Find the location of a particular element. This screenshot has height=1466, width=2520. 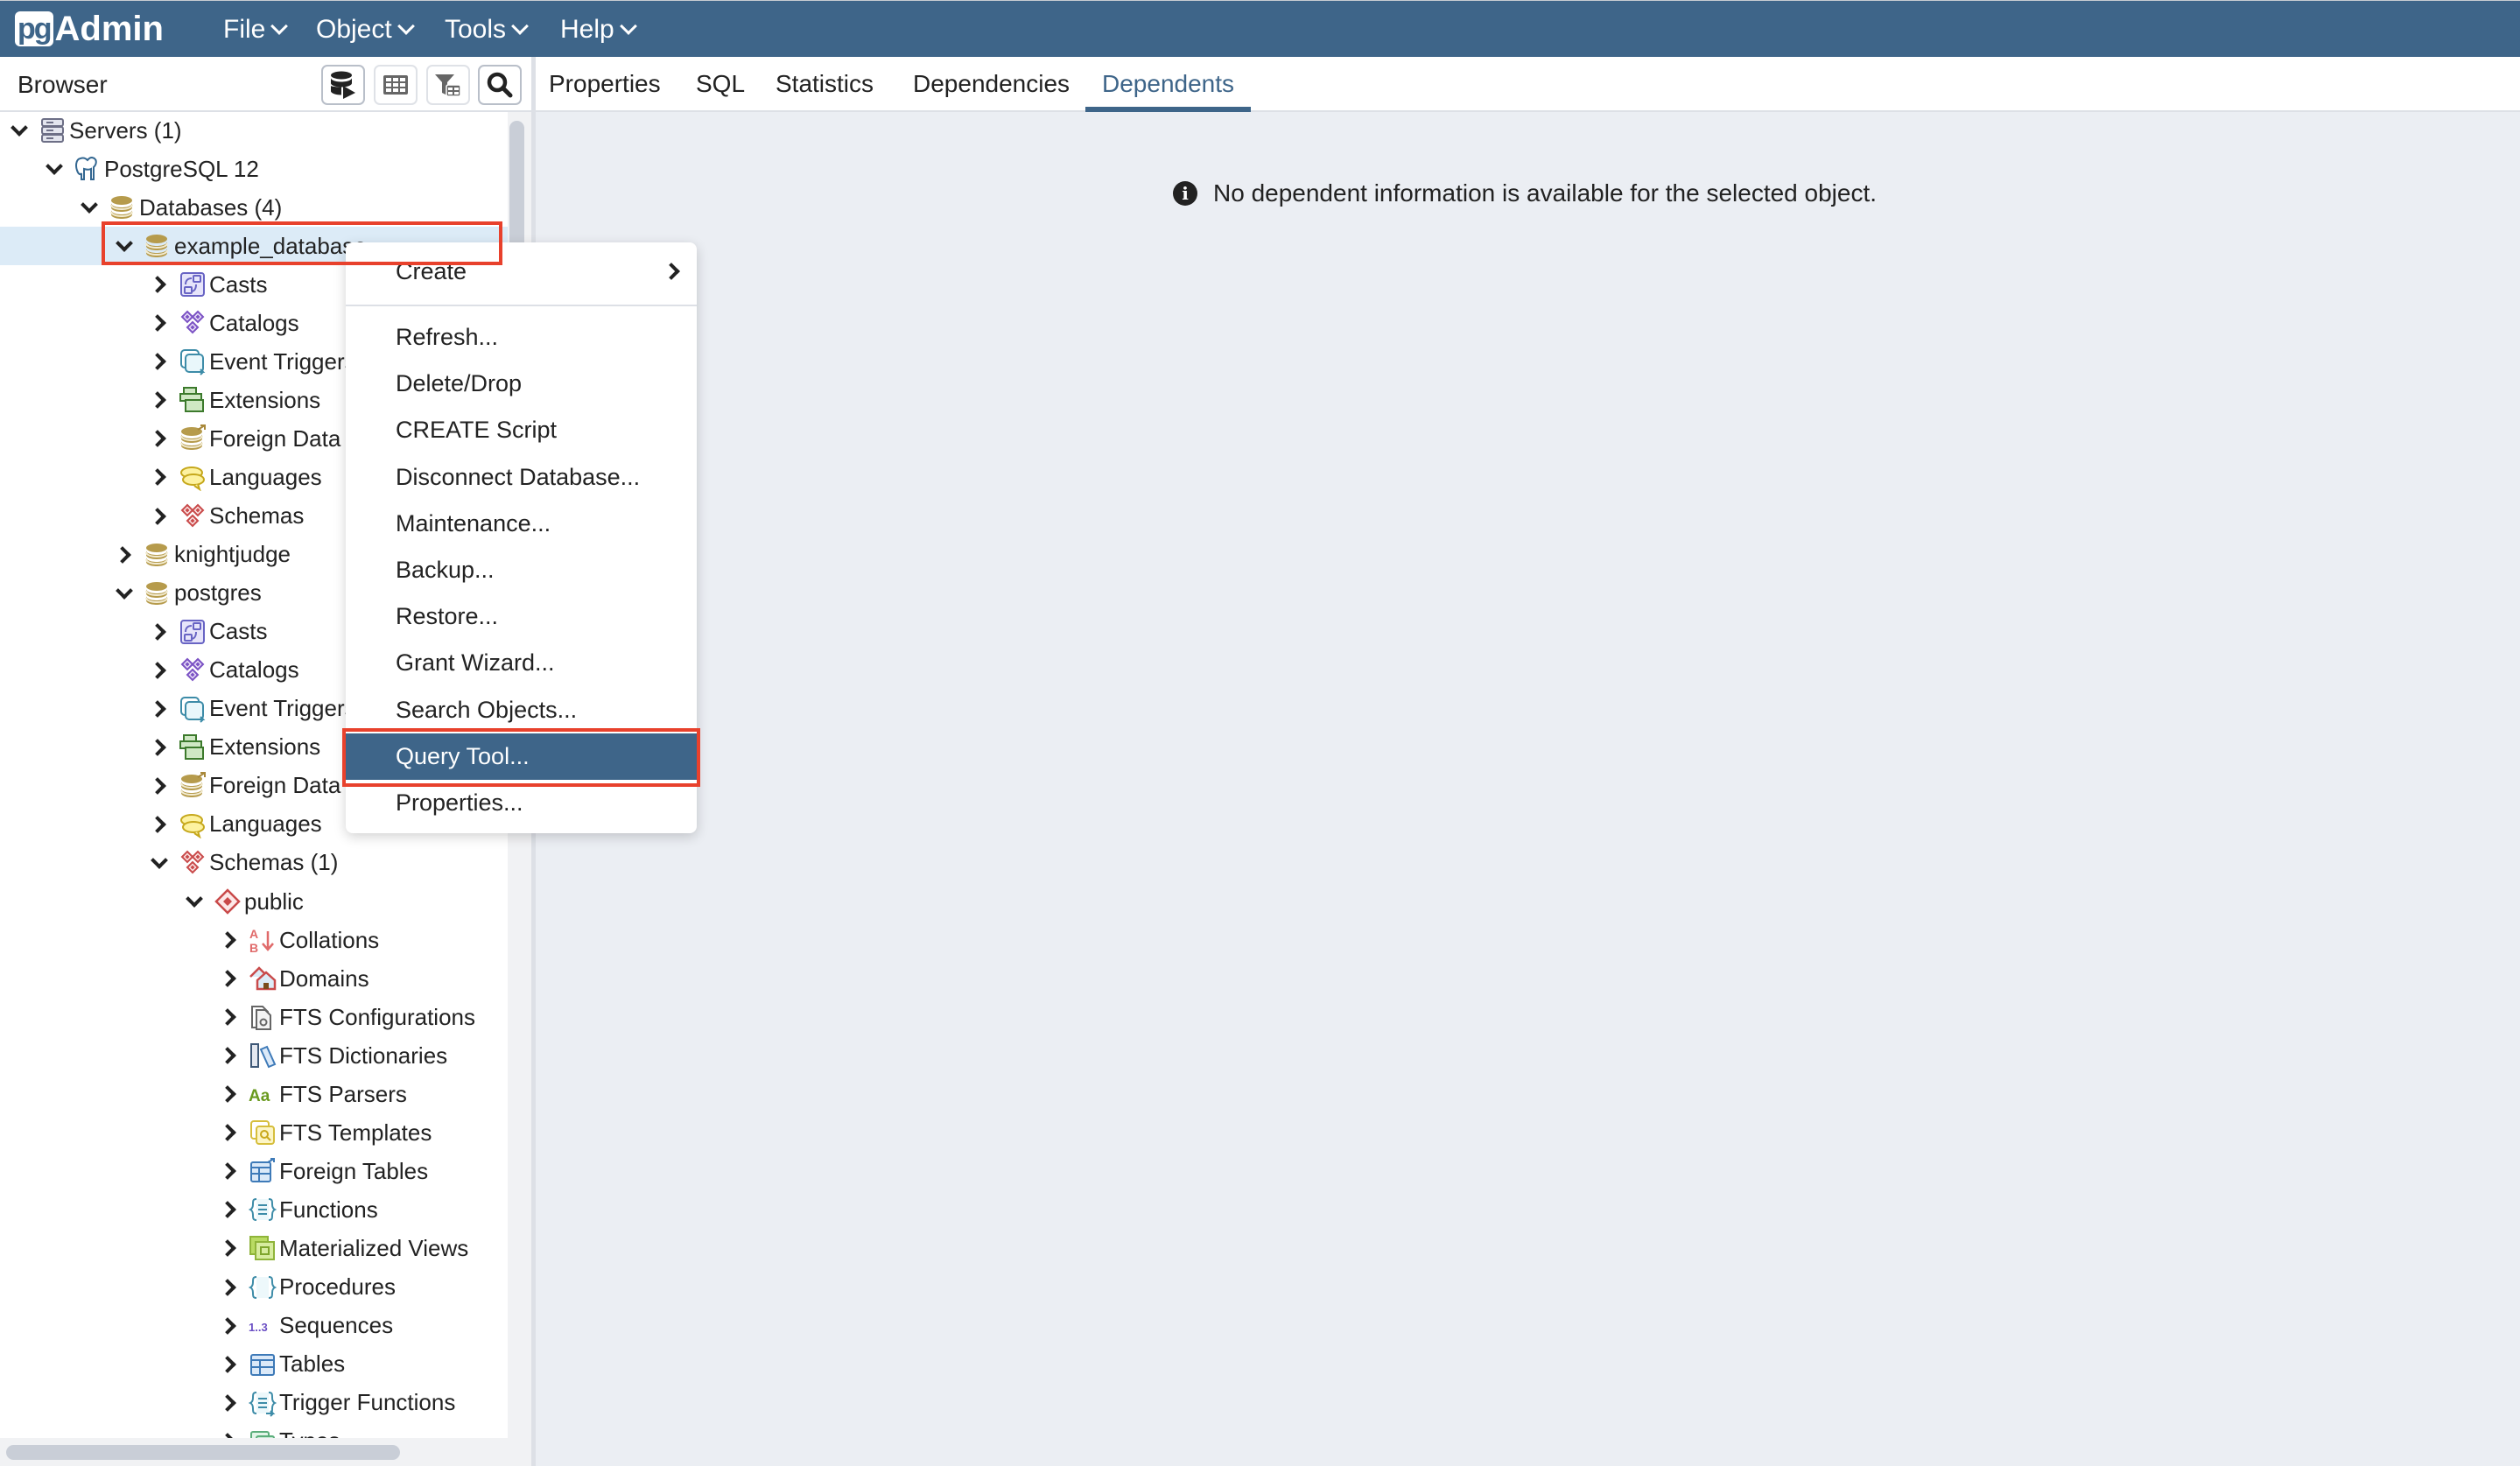

databases-icon is located at coordinates (123, 207).